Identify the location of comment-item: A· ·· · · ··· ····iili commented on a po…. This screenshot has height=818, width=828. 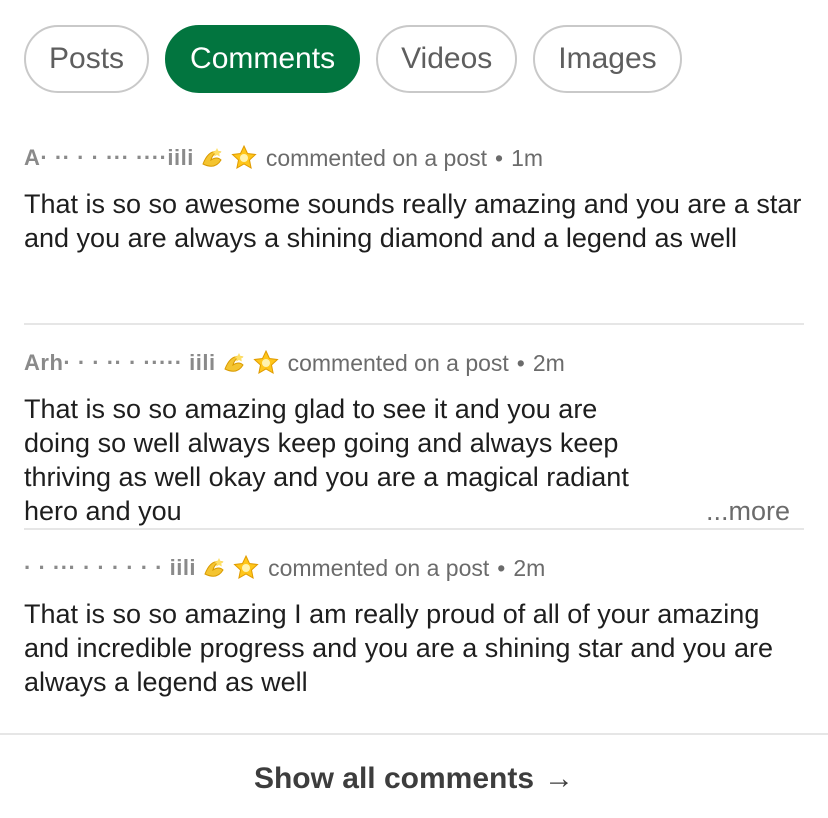
(414, 199).